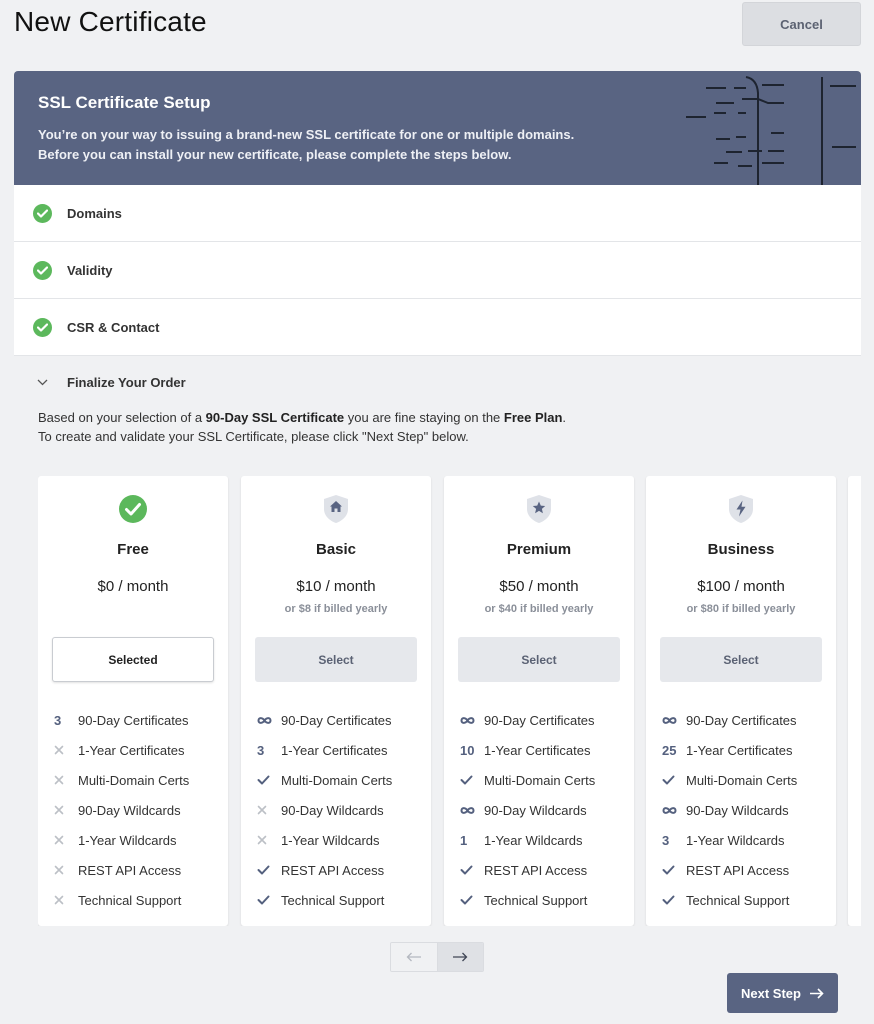  Describe the element at coordinates (741, 609) in the screenshot. I see `plan-yearly-price: or $80 if billed yearly` at that location.